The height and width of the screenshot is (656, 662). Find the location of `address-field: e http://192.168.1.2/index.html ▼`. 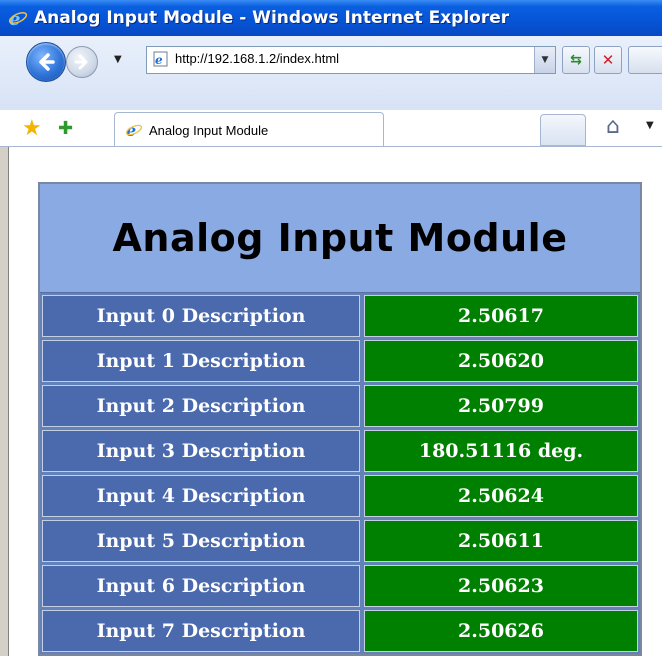

address-field: e http://192.168.1.2/index.html ▼ is located at coordinates (351, 60).